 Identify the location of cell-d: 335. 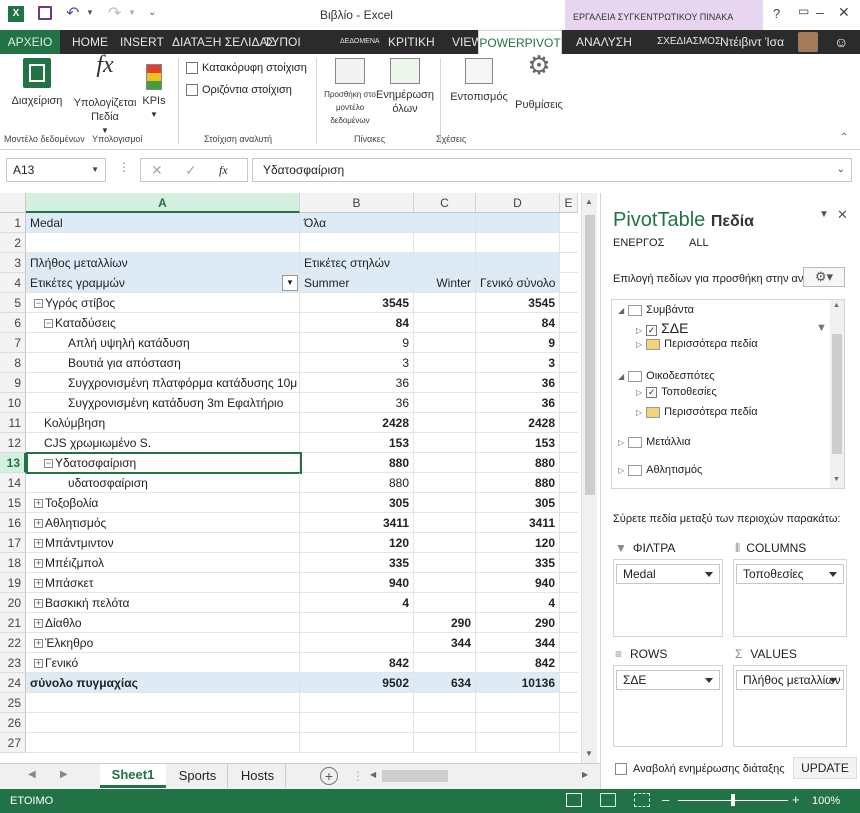
(518, 563).